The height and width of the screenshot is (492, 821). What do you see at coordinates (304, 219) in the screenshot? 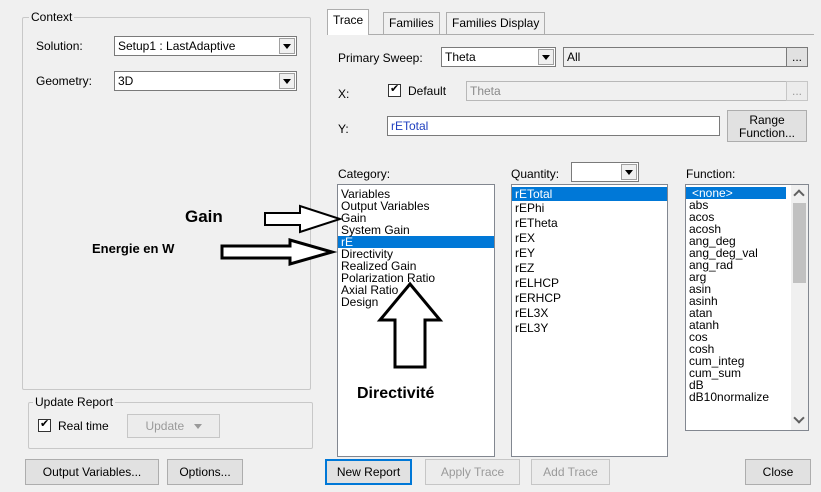
I see `gain-arrow` at bounding box center [304, 219].